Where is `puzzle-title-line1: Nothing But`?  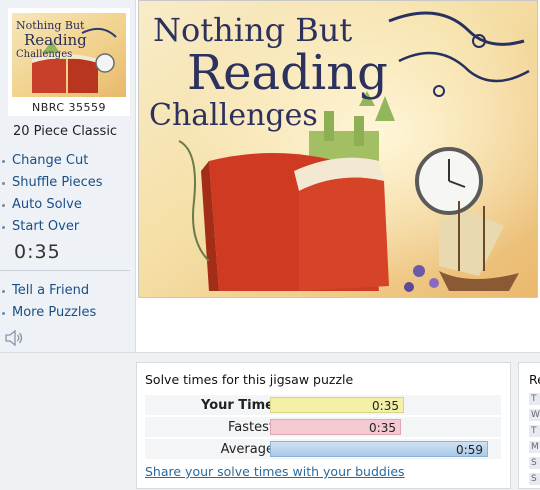
puzzle-title-line1: Nothing But is located at coordinates (252, 30).